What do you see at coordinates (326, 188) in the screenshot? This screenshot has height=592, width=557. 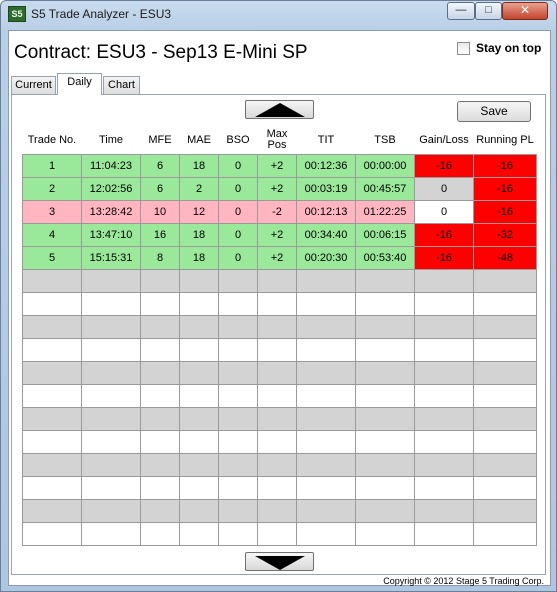 I see `cell-tit: 00:03:19` at bounding box center [326, 188].